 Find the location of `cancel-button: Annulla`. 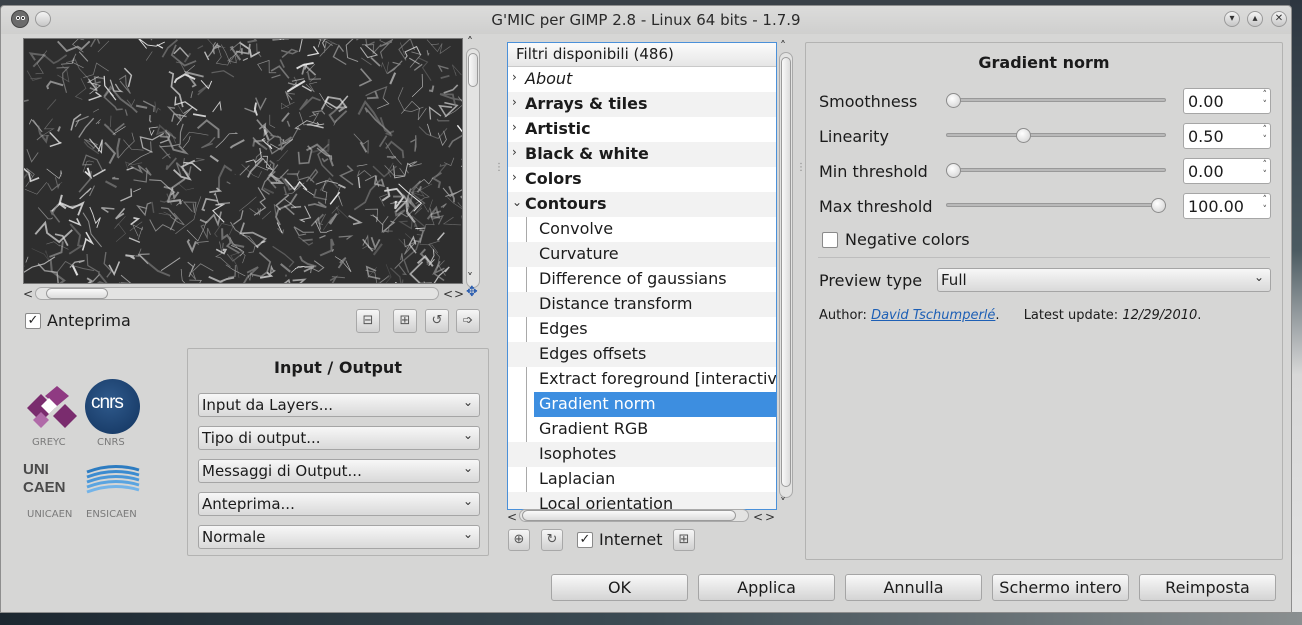

cancel-button: Annulla is located at coordinates (913, 587).